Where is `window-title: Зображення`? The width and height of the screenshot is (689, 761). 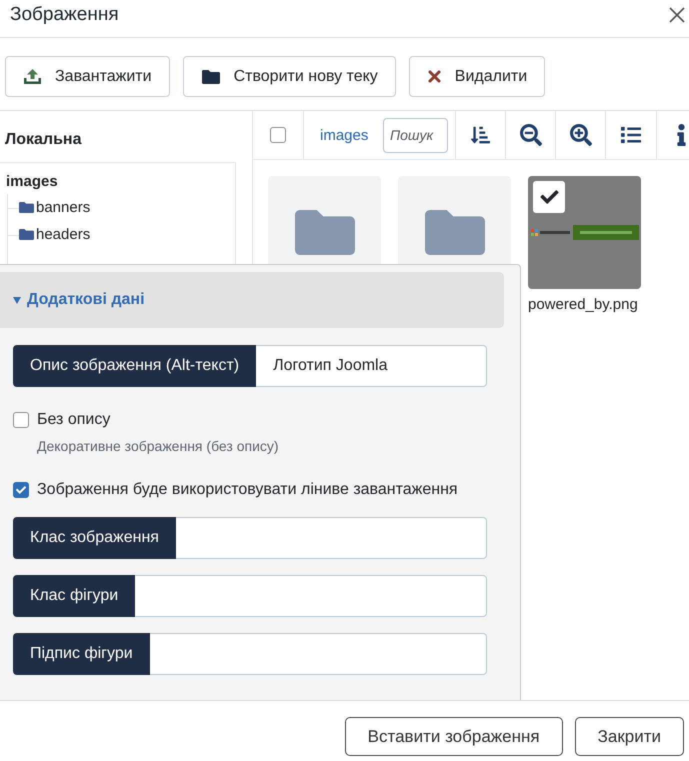 window-title: Зображення is located at coordinates (64, 15).